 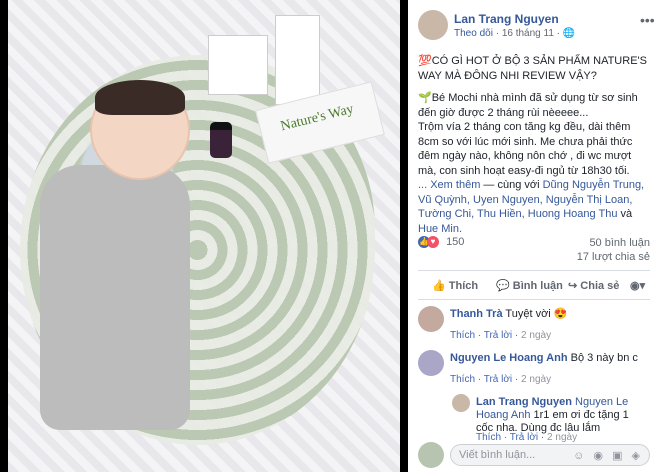 What do you see at coordinates (524, 402) in the screenshot?
I see `replier-name: Lan Trang Nguyen` at bounding box center [524, 402].